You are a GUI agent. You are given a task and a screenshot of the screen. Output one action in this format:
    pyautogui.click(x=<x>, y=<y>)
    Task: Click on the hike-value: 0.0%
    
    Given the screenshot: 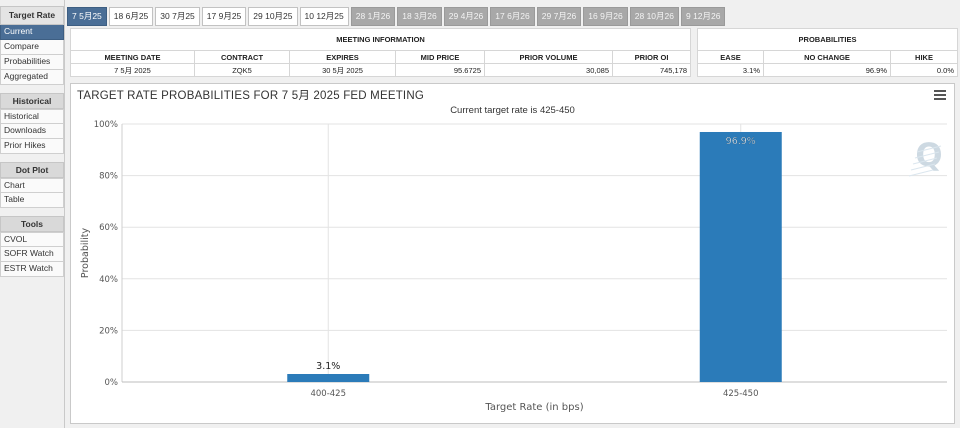 What is the action you would take?
    pyautogui.click(x=924, y=70)
    